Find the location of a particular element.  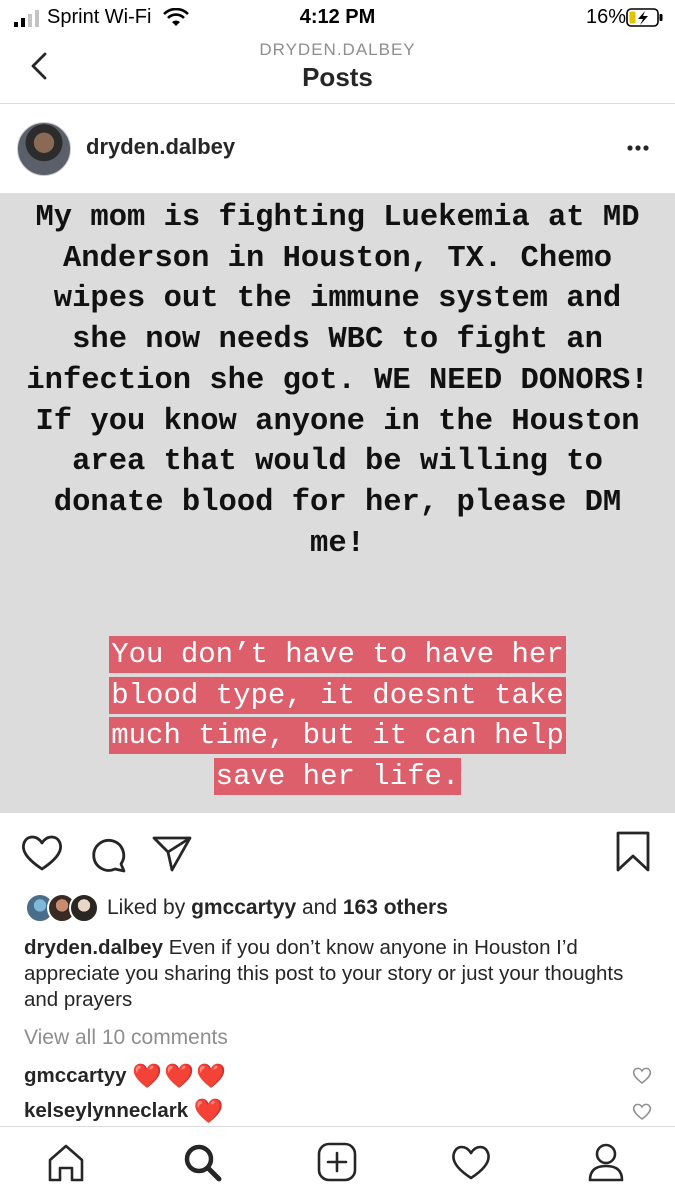

send-icon is located at coordinates (172, 854).